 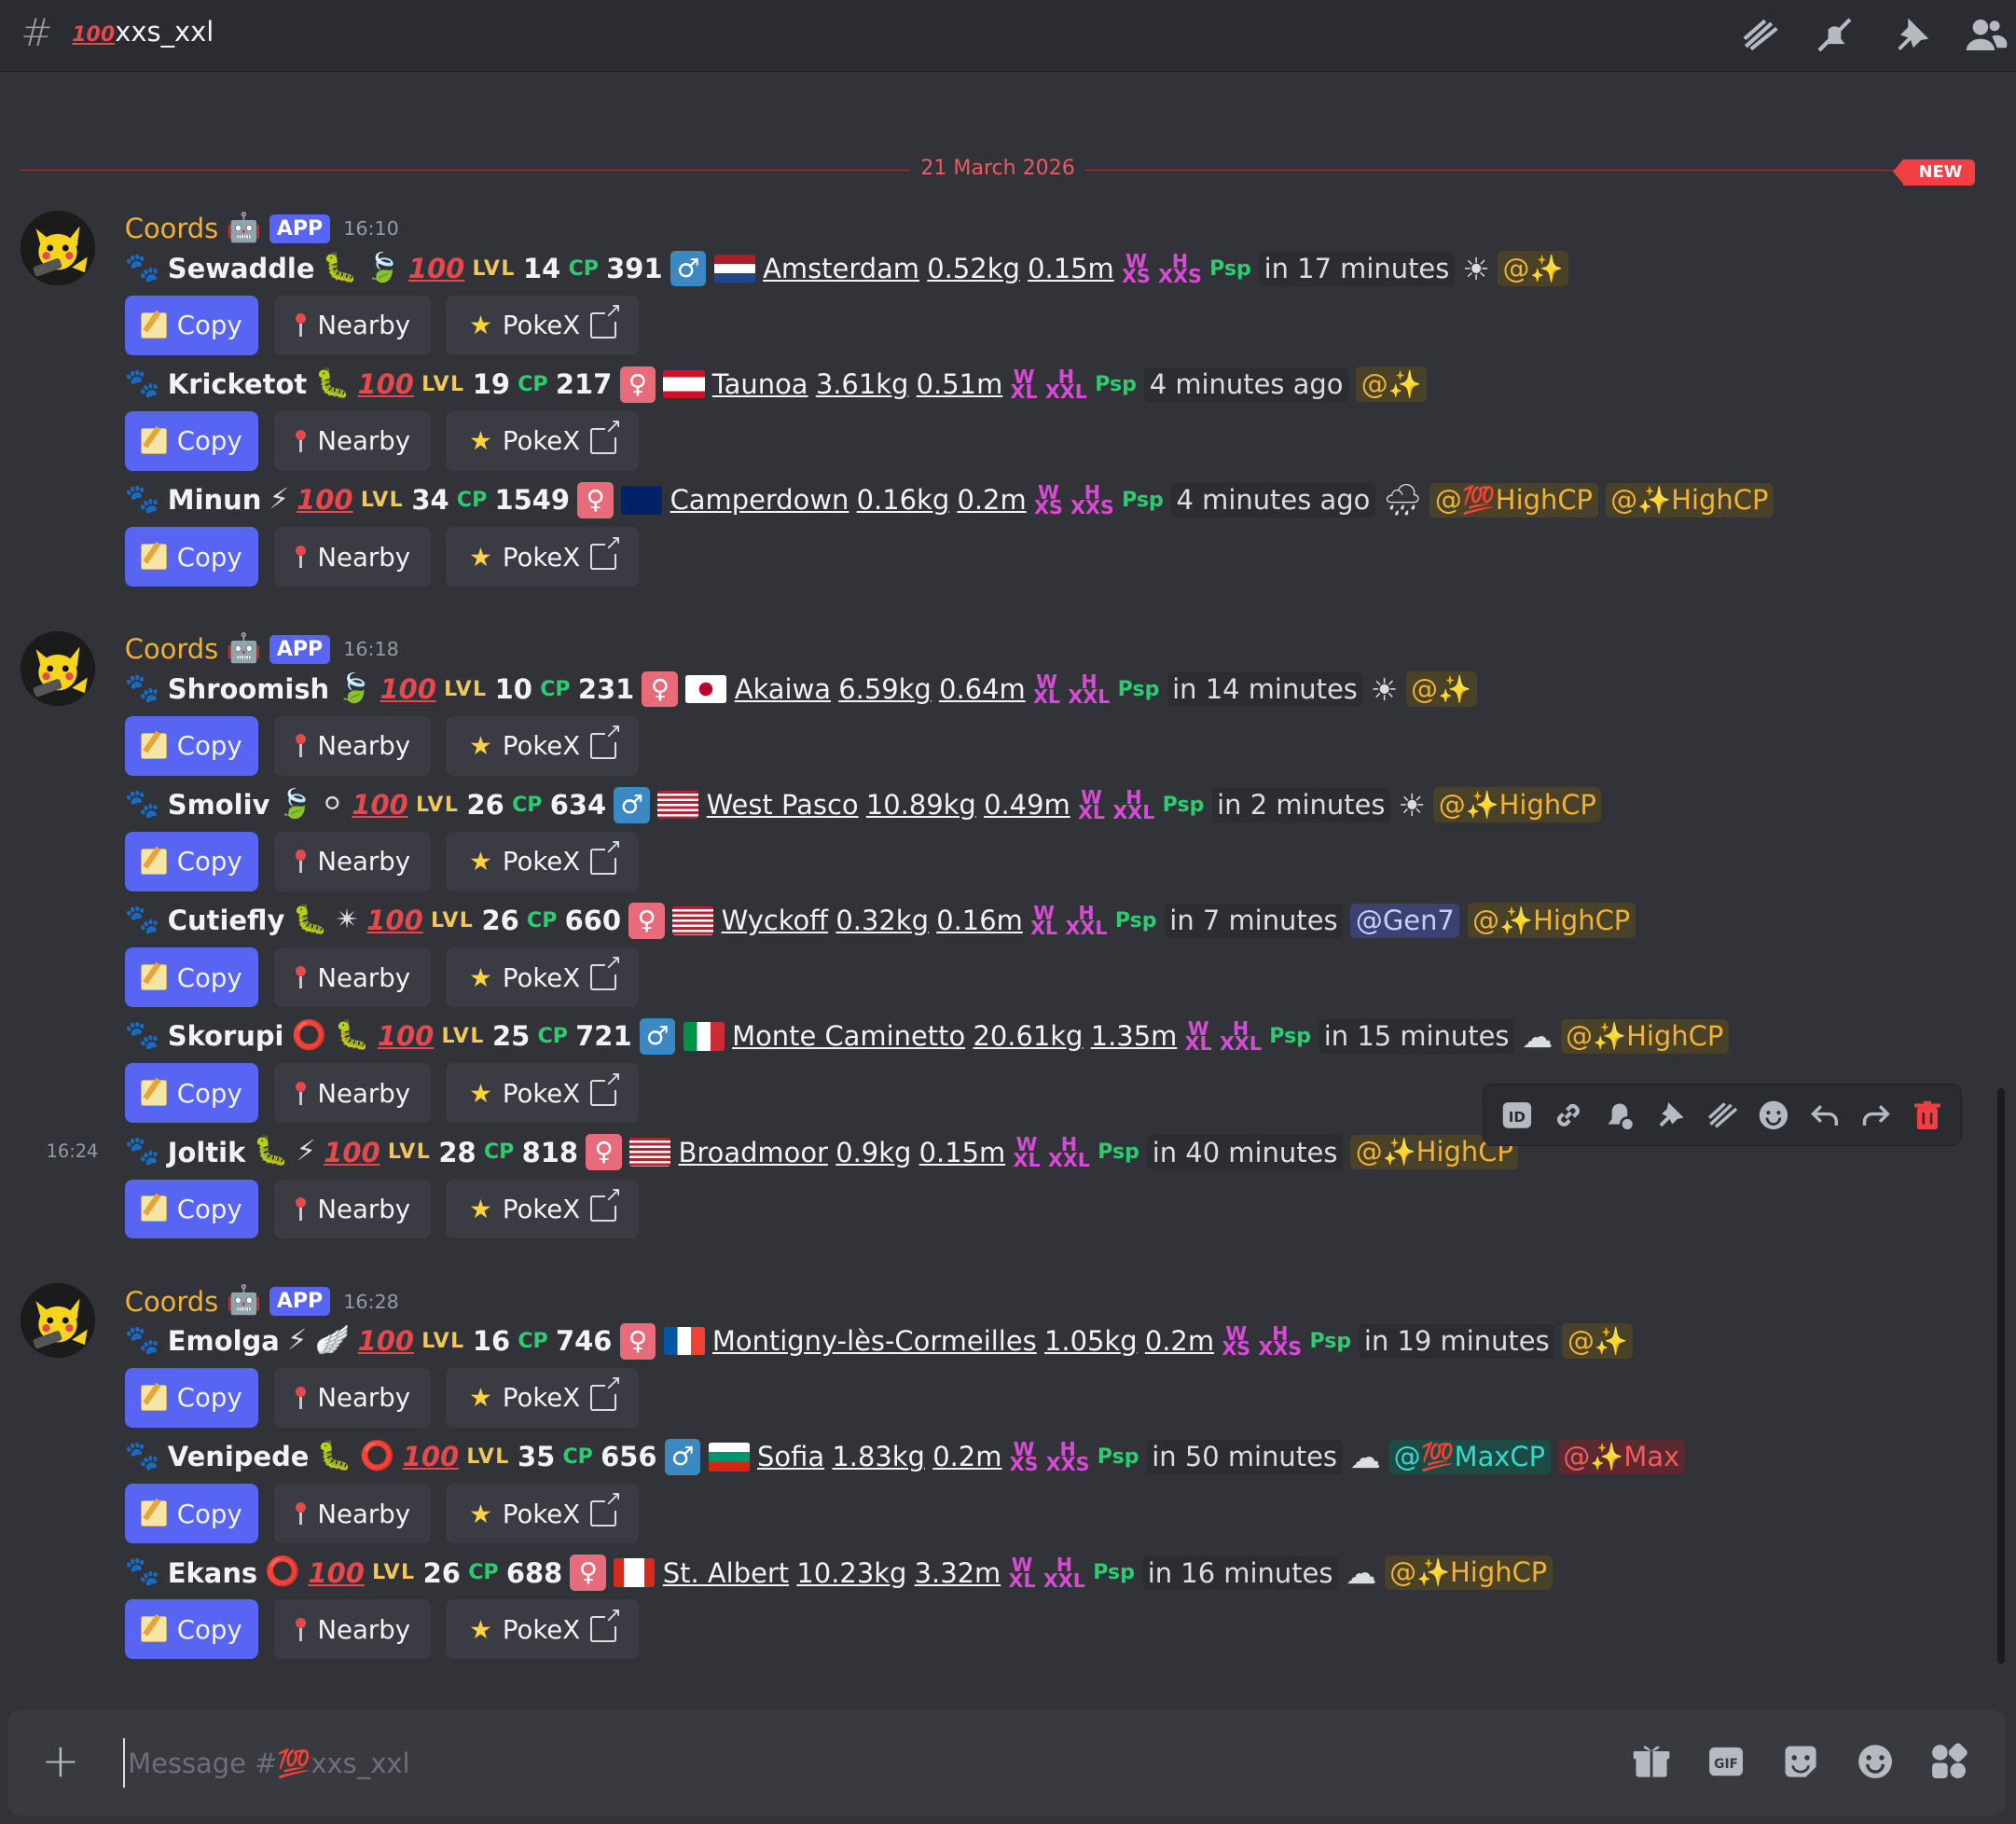 What do you see at coordinates (873, 1152) in the screenshot?
I see `weight-link: 0.9kg` at bounding box center [873, 1152].